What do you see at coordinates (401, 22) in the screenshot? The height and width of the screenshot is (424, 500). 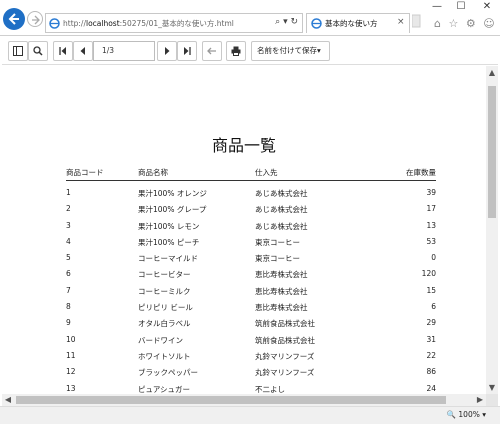 I see `tab-close-icon: ×` at bounding box center [401, 22].